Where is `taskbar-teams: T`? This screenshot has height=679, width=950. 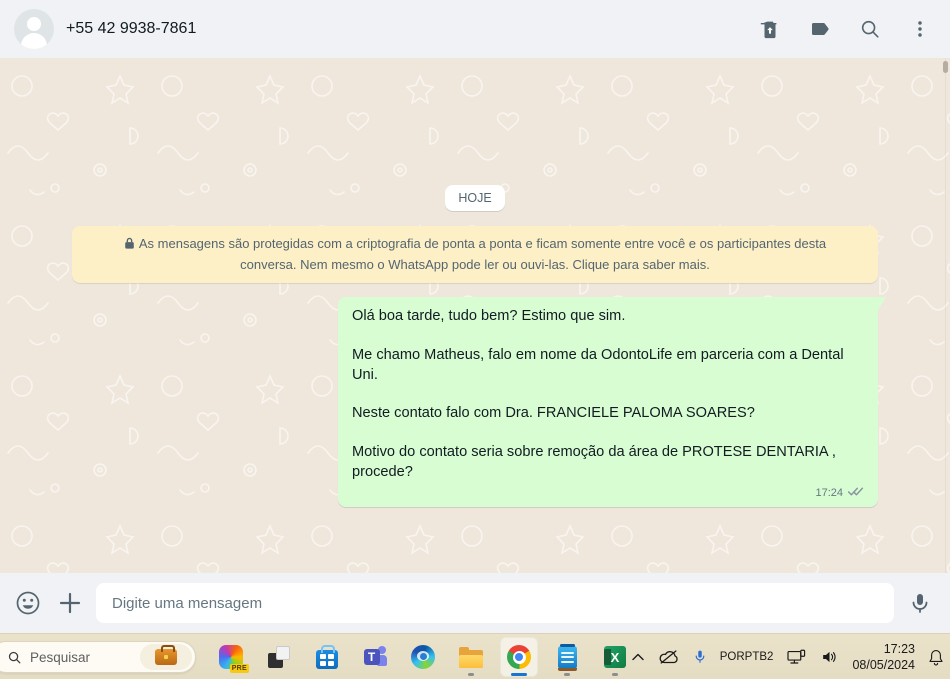 taskbar-teams: T is located at coordinates (375, 657).